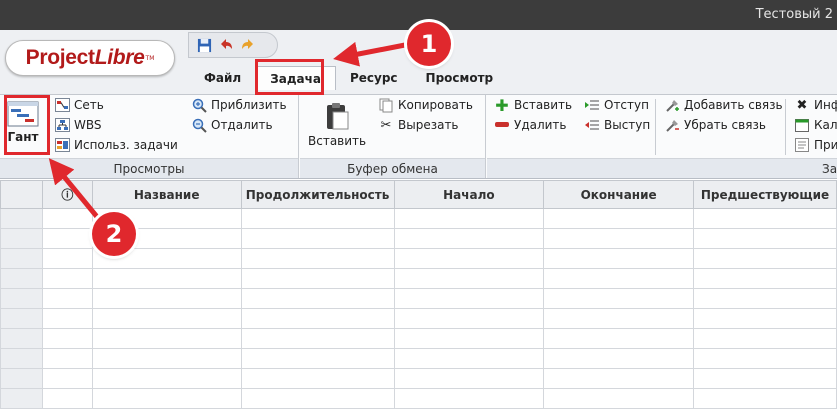 The height and width of the screenshot is (420, 837). What do you see at coordinates (723, 105) in the screenshot?
I see `add-link-button: Добавить связь` at bounding box center [723, 105].